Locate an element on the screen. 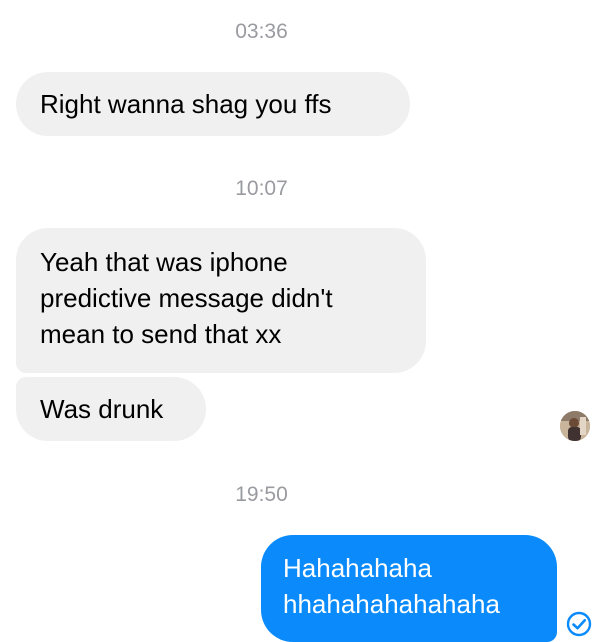  message-line: Hahahahaha is located at coordinates (357, 568).